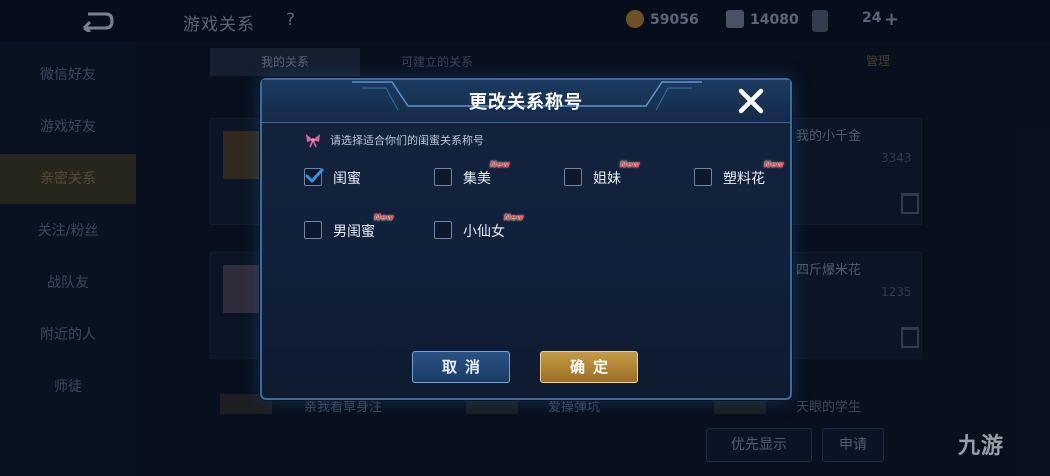 Image resolution: width=1050 pixels, height=476 pixels. What do you see at coordinates (477, 179) in the screenshot?
I see `option-label: 集美` at bounding box center [477, 179].